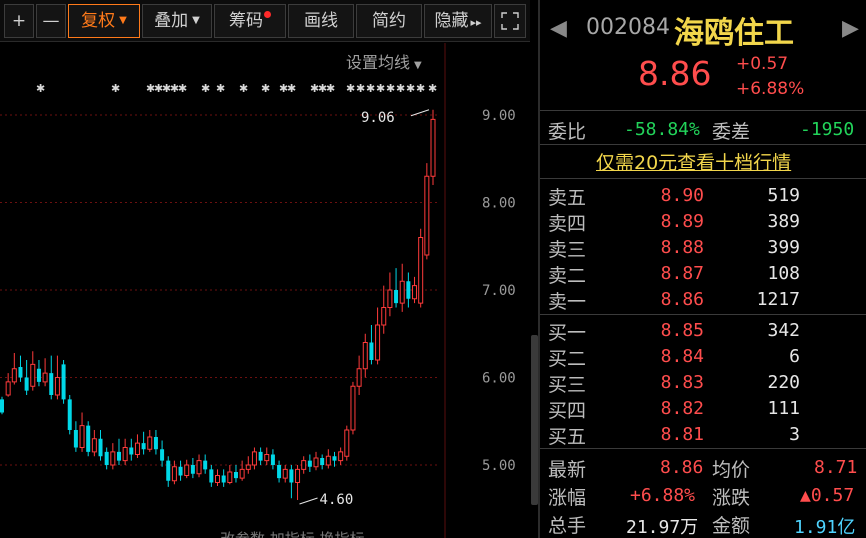  What do you see at coordinates (389, 21) in the screenshot?
I see `brief-button: 简约` at bounding box center [389, 21].